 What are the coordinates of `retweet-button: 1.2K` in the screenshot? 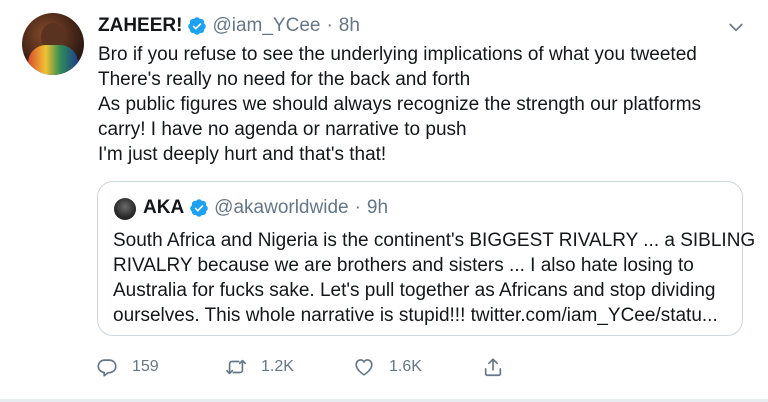 It's located at (289, 367).